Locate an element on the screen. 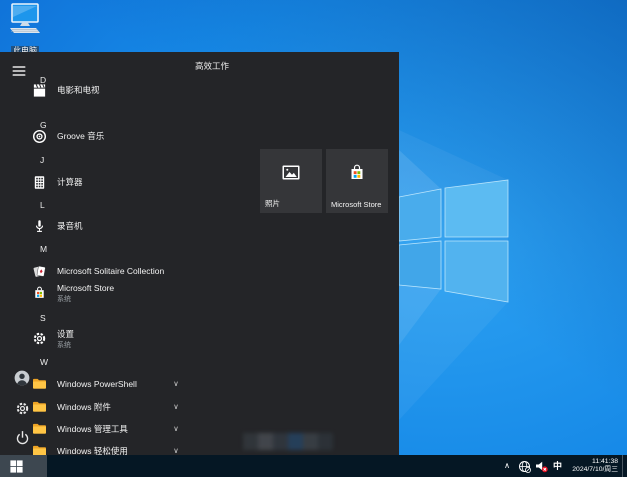 The image size is (627, 477). tile-microsoft-store: Microsoft Store is located at coordinates (357, 181).